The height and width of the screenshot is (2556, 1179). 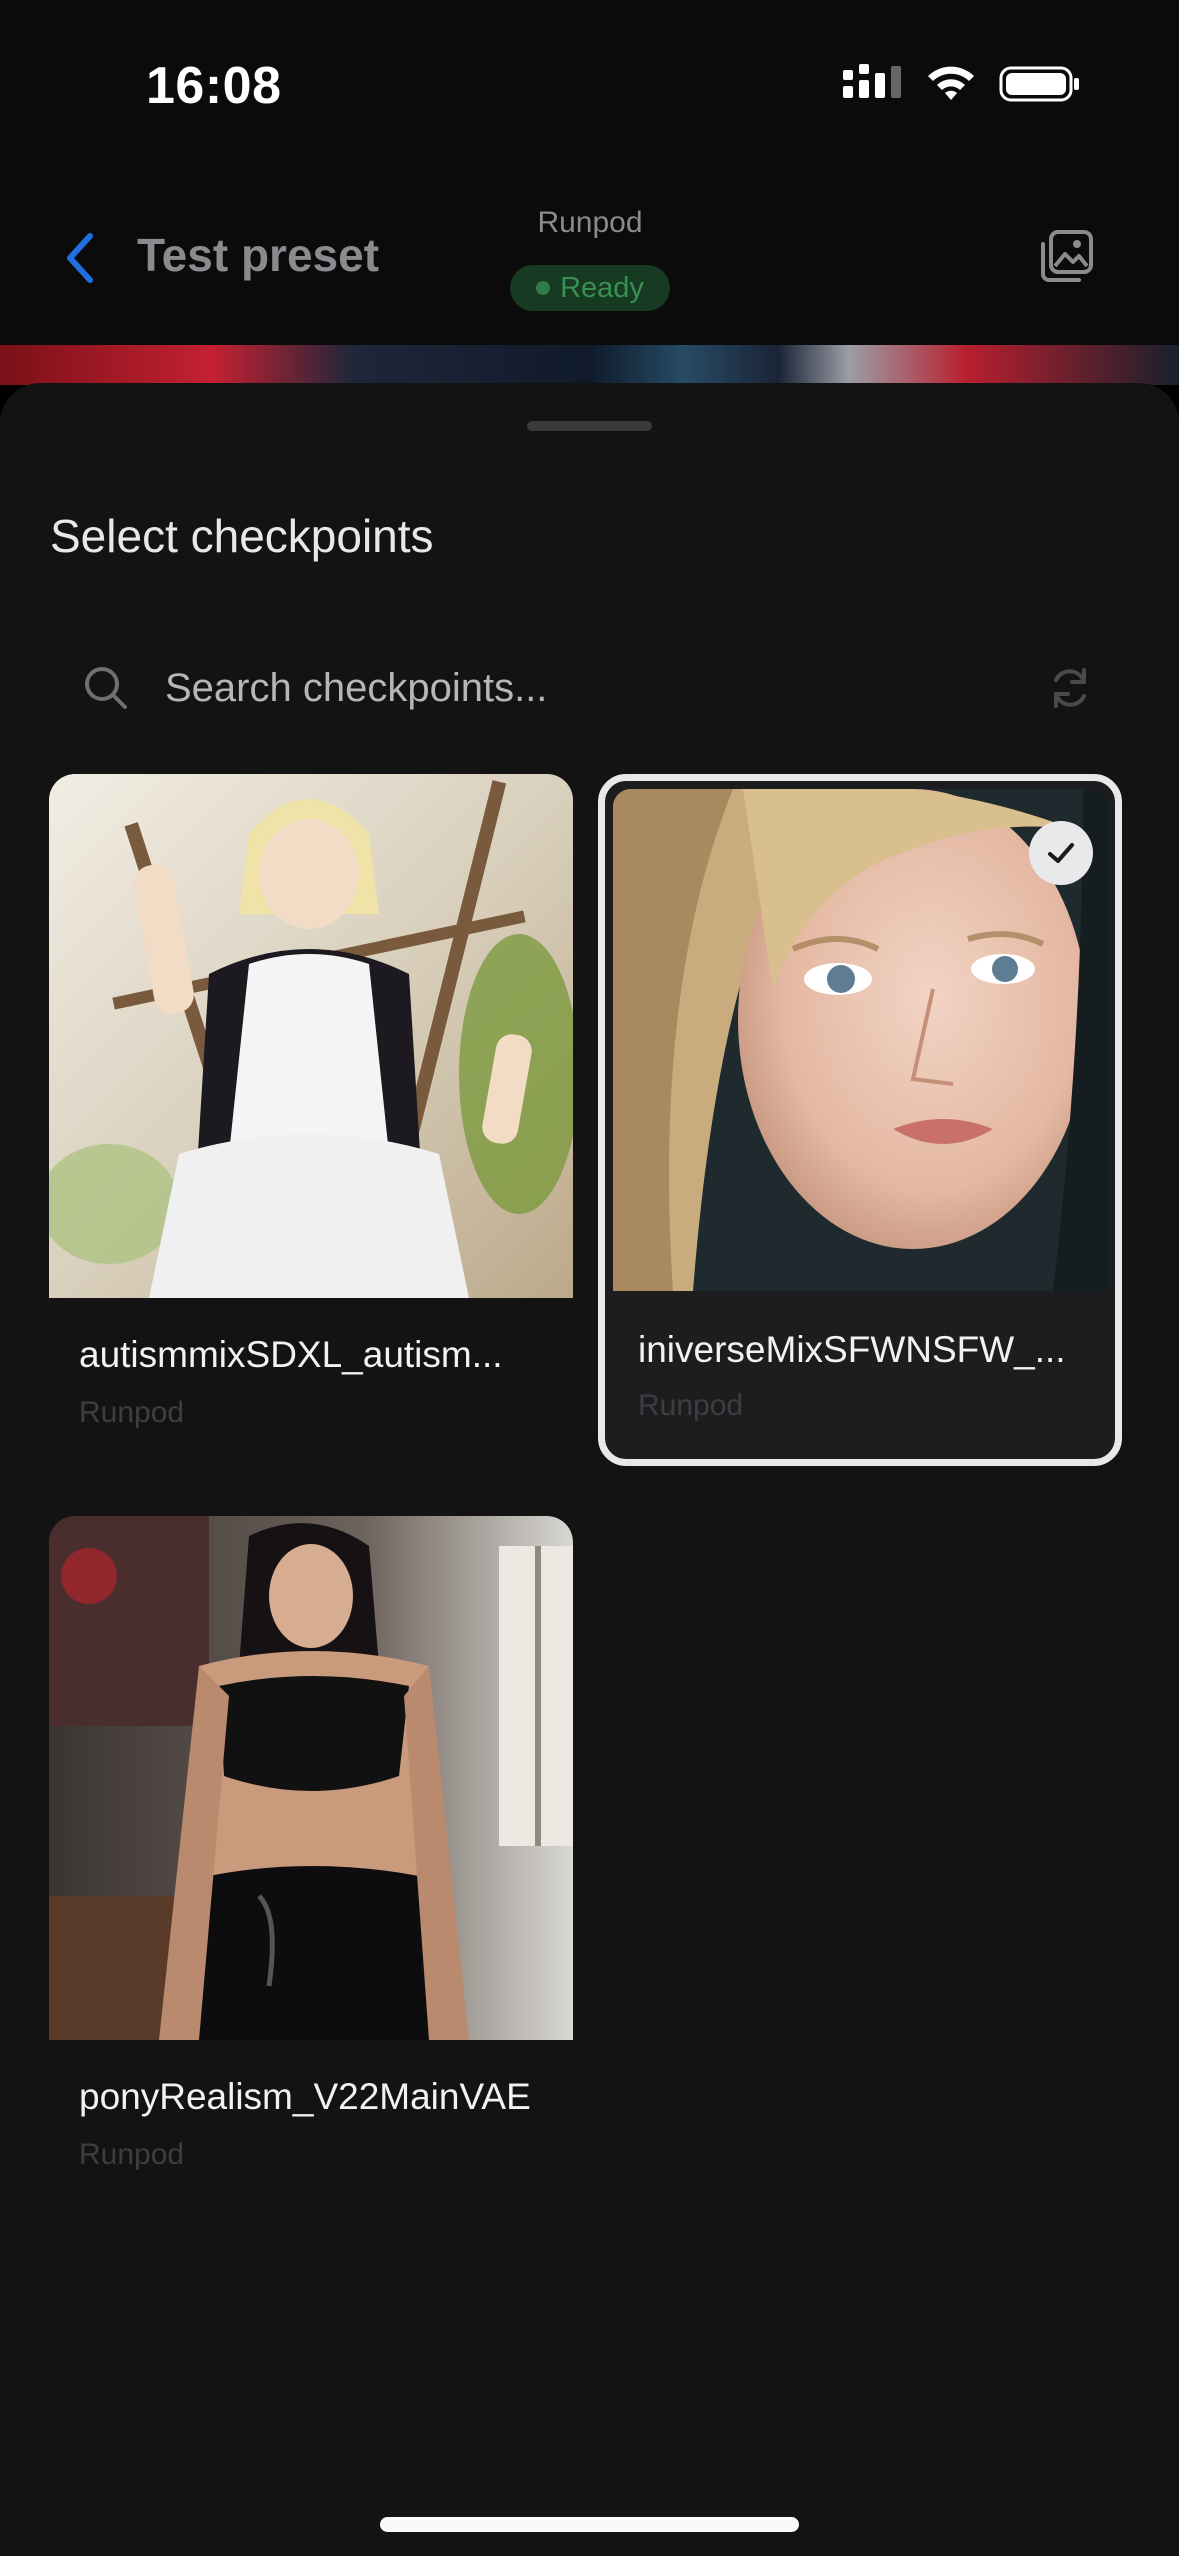 What do you see at coordinates (951, 83) in the screenshot?
I see `wifi-icon` at bounding box center [951, 83].